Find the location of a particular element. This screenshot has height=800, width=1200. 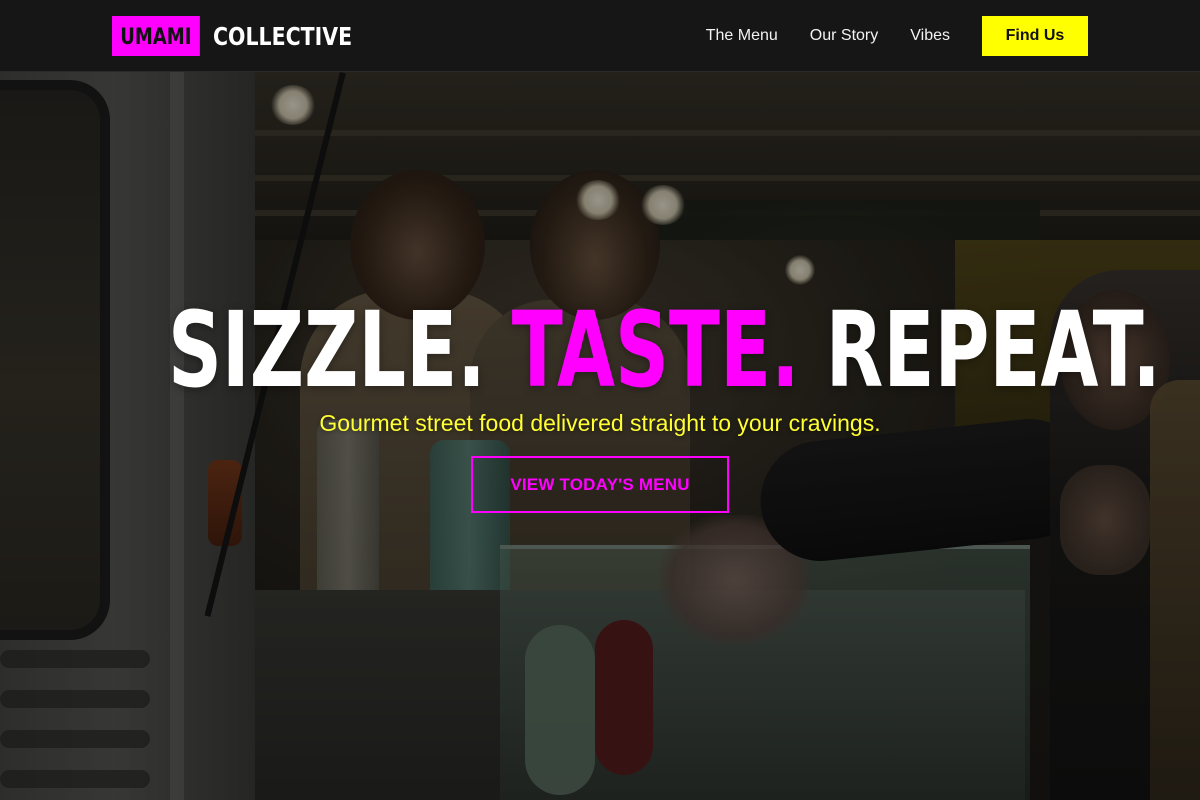

headline-word-repeat: REPEAT. is located at coordinates (993, 350).